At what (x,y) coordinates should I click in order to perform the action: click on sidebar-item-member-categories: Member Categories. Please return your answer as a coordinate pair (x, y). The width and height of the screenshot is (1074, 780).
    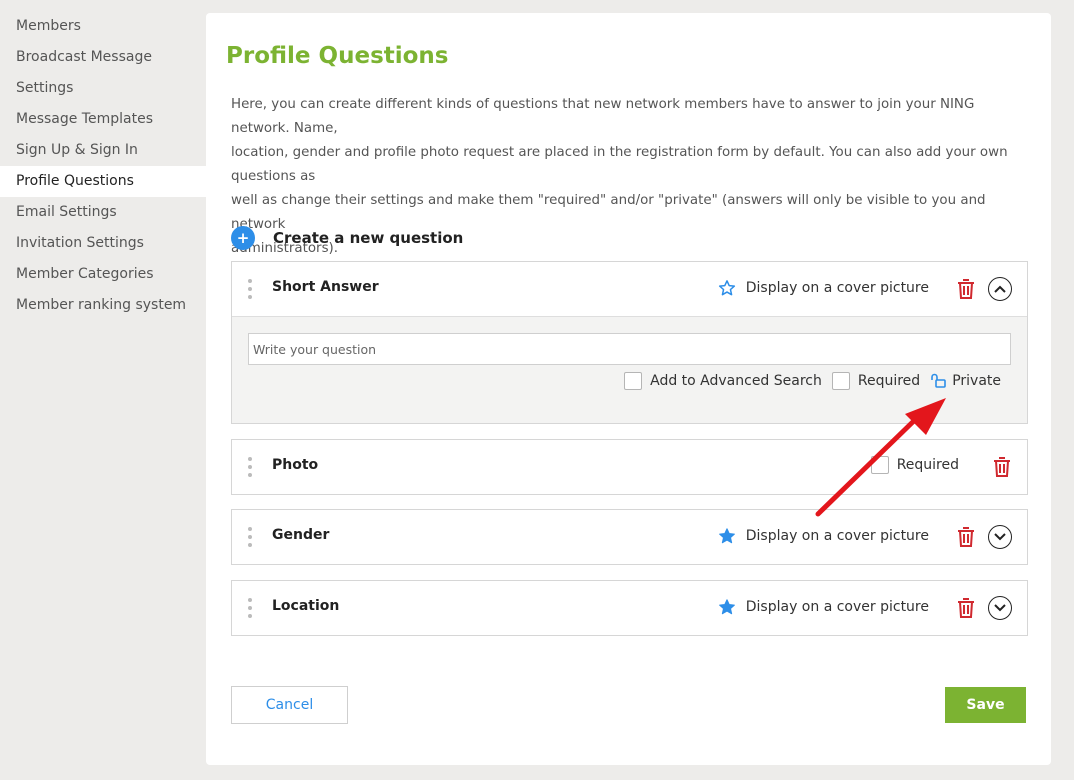
    Looking at the image, I should click on (103, 274).